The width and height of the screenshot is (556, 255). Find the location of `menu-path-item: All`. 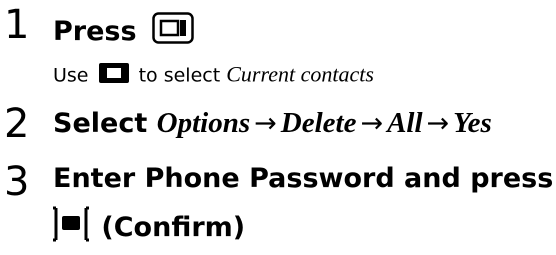

menu-path-item: All is located at coordinates (405, 123).